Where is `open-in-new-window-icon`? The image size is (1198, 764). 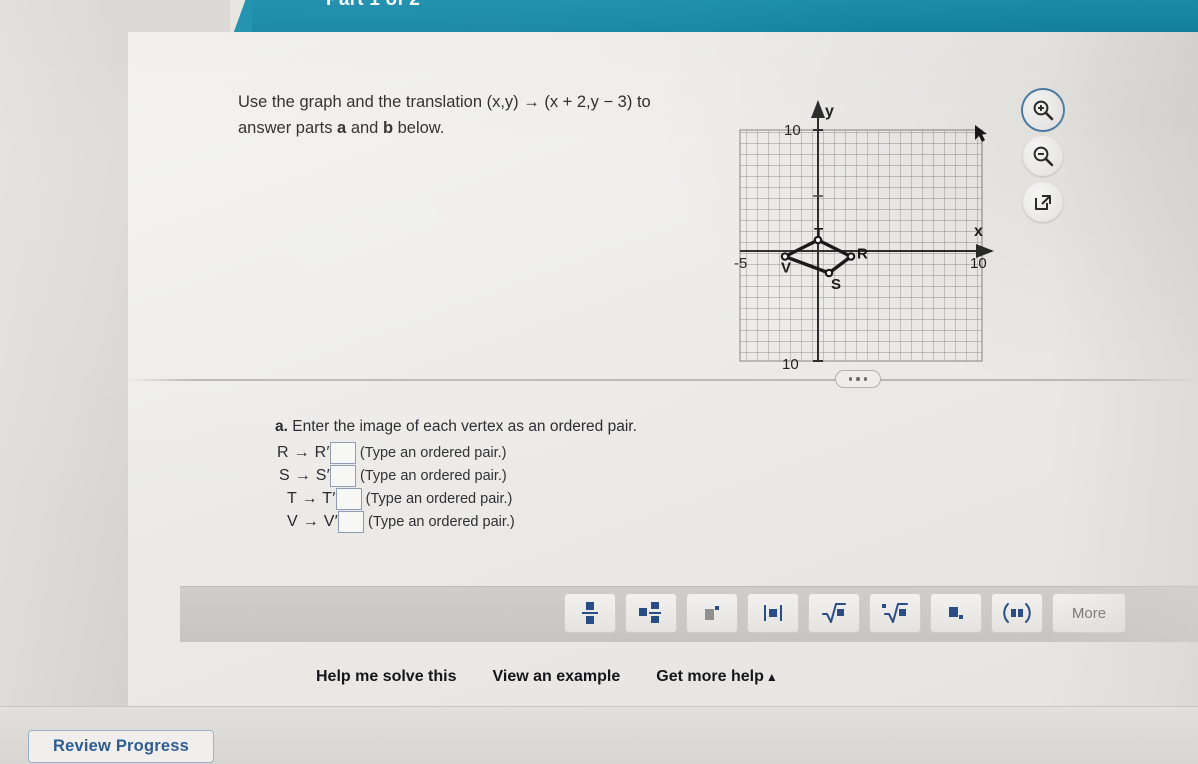
open-in-new-window-icon is located at coordinates (1043, 202).